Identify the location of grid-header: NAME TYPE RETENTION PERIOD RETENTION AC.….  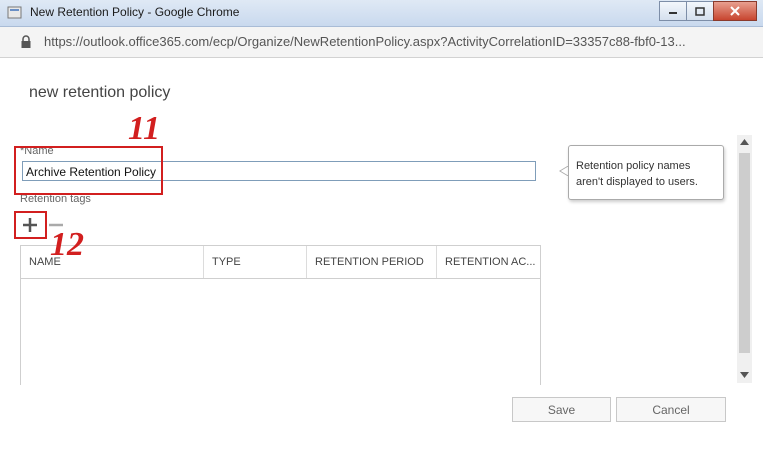
(280, 262).